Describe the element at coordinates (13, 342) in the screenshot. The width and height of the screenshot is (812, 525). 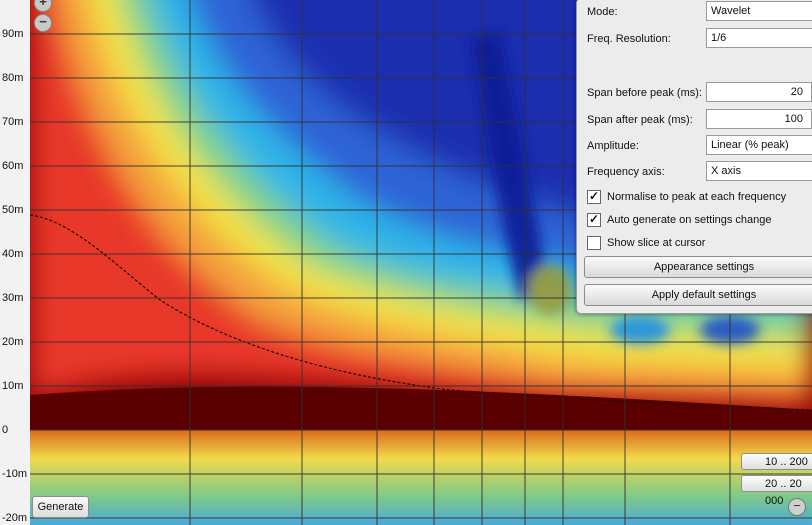
I see `y-tick-label: 20m` at that location.